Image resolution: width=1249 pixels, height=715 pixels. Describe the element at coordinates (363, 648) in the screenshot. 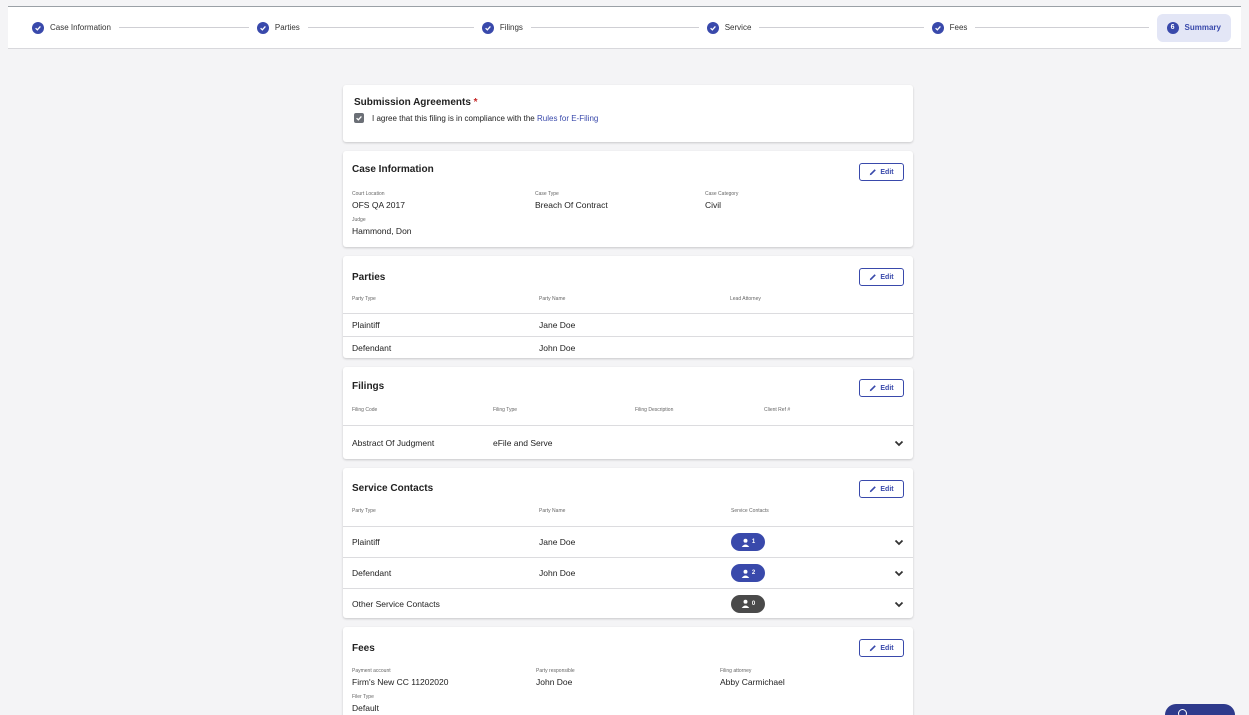

I see `fees-title: Fees` at that location.